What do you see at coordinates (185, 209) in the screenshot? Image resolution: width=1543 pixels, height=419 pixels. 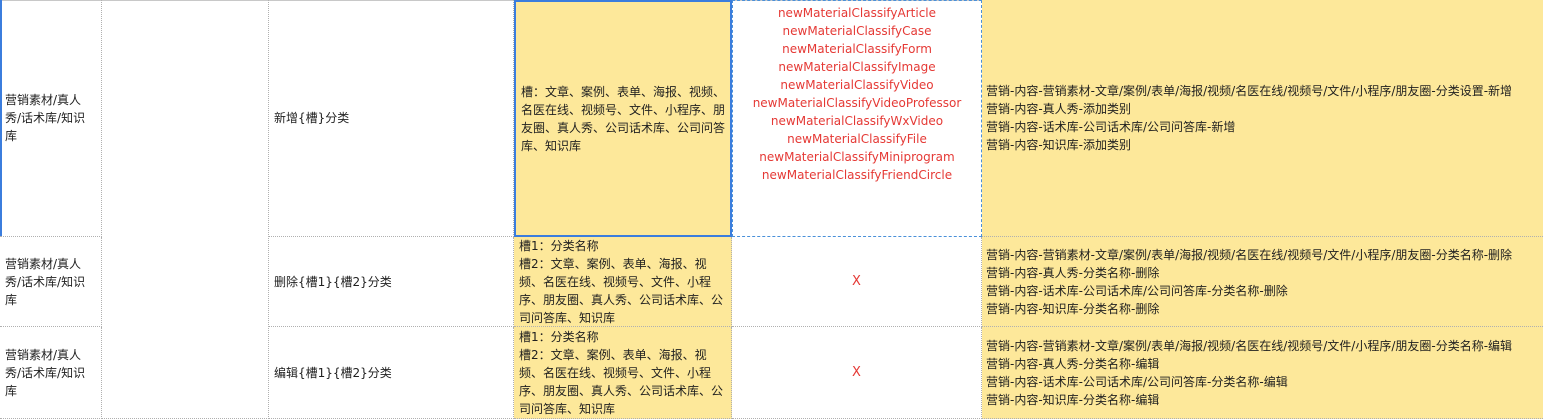 I see `merged-empty-cell` at bounding box center [185, 209].